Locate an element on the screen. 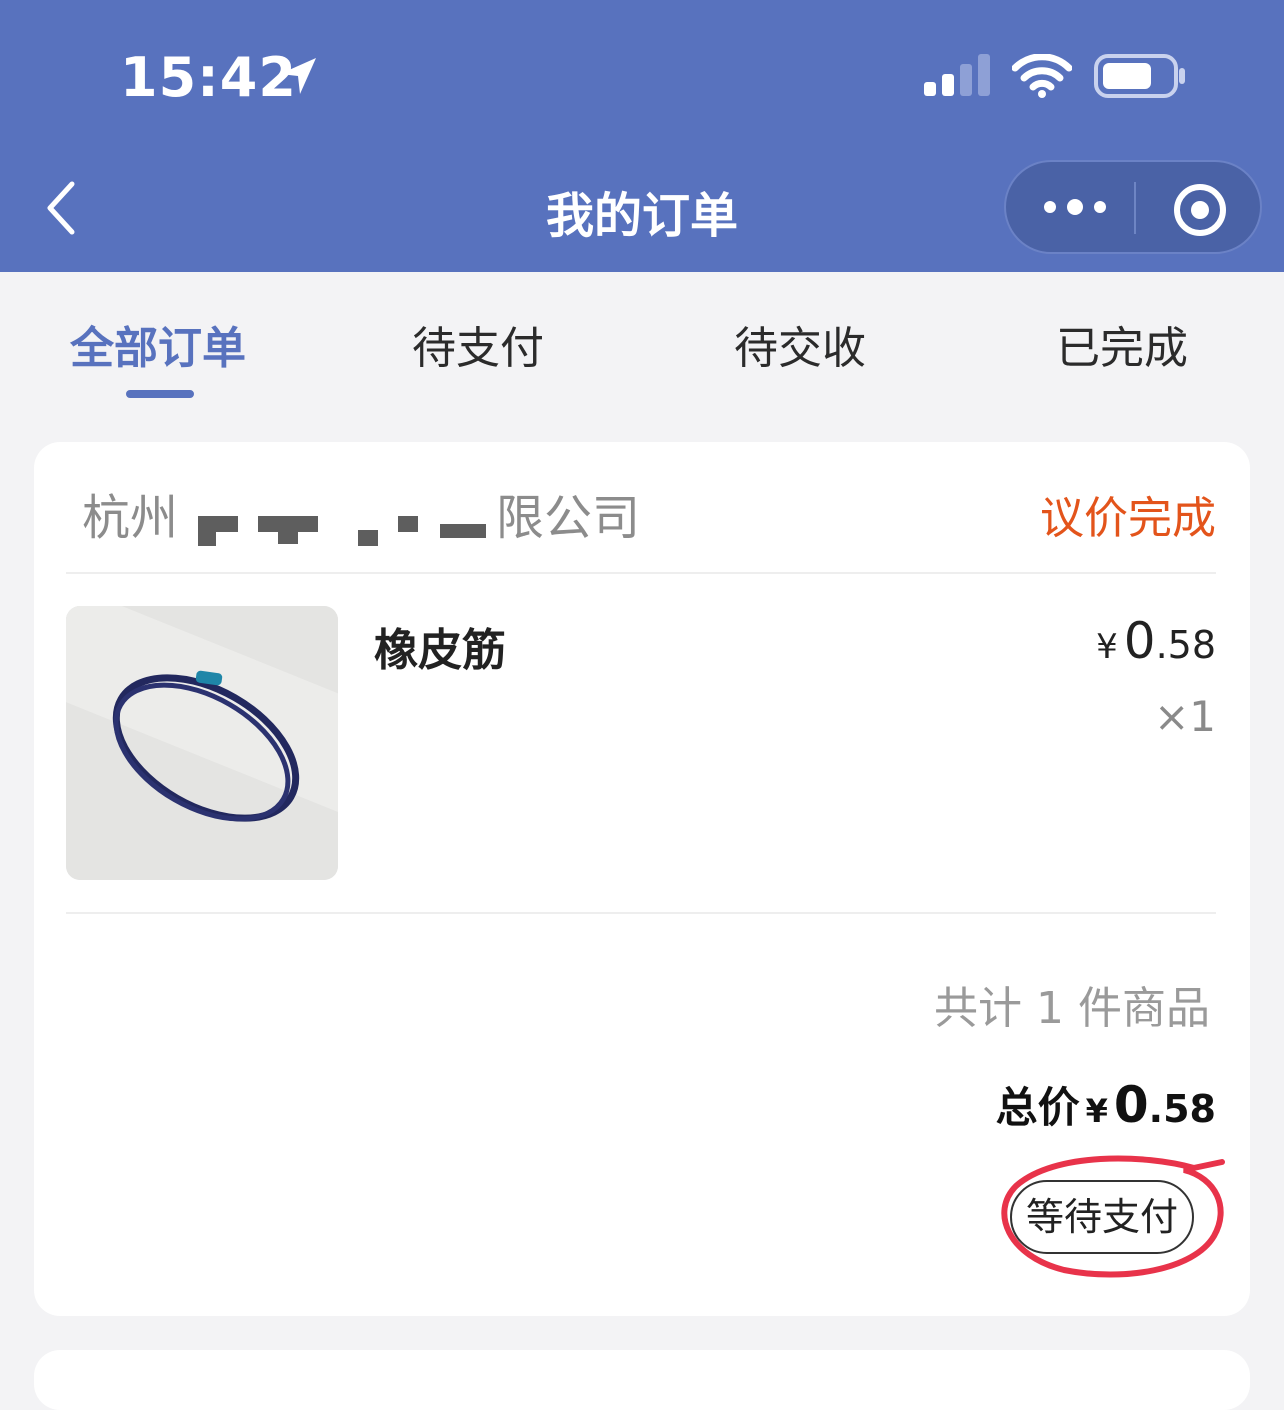 This screenshot has width=1284, height=1410. status-time: 15:42 is located at coordinates (208, 77).